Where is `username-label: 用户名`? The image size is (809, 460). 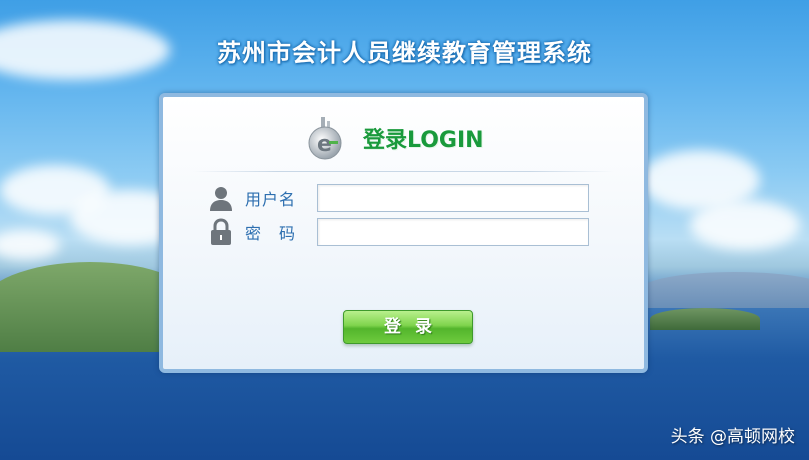 username-label: 用户名 is located at coordinates (271, 199).